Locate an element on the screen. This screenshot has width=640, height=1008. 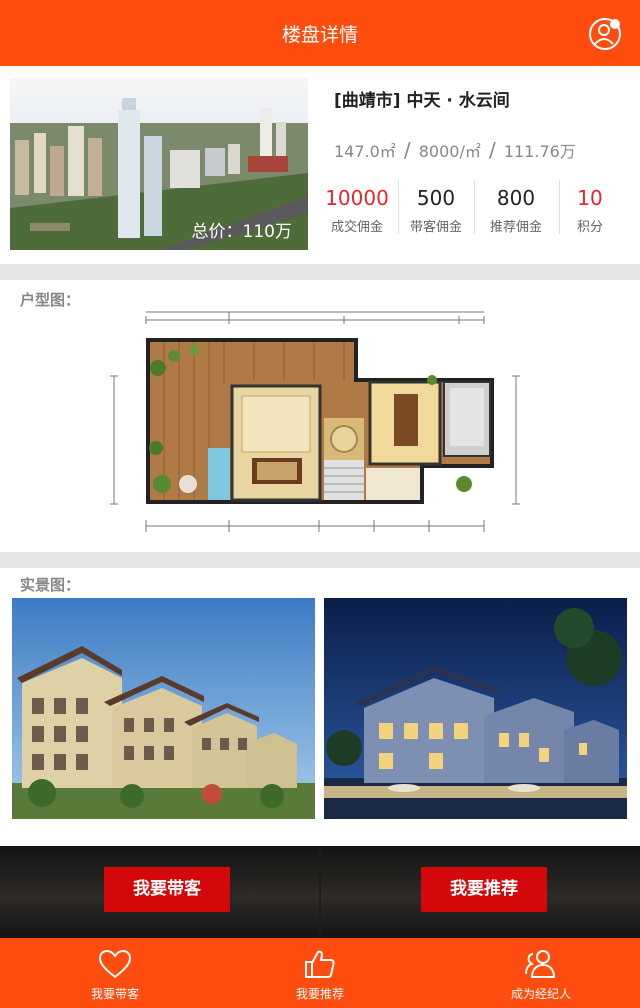
tab-label: 我要推荐 is located at coordinates (319, 994).